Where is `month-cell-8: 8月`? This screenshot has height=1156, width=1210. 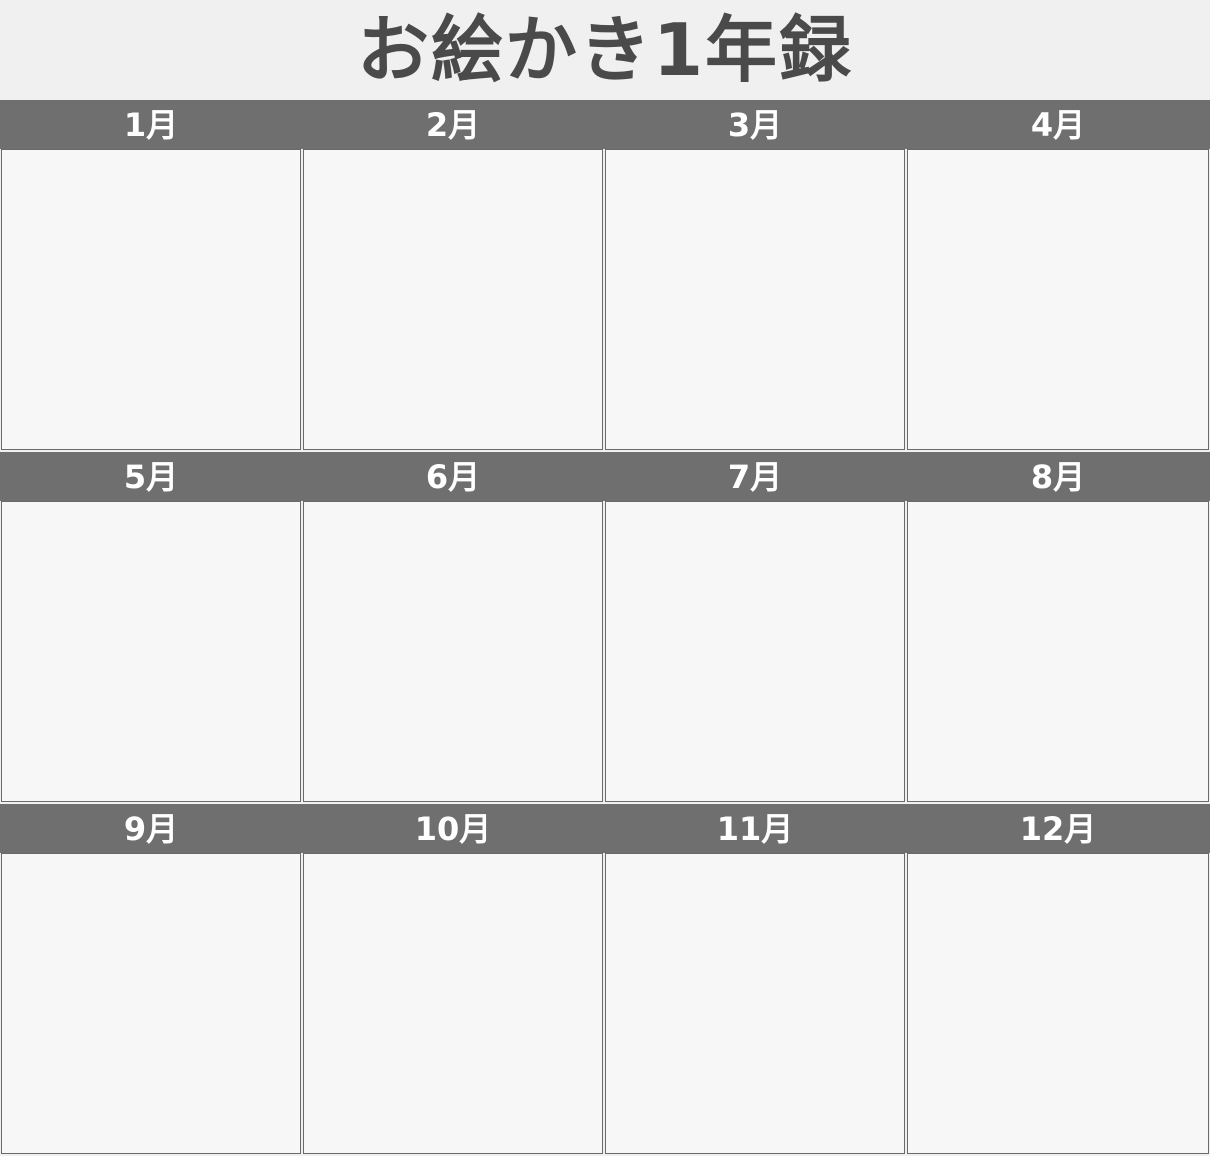
month-cell-8: 8月 is located at coordinates (1058, 628).